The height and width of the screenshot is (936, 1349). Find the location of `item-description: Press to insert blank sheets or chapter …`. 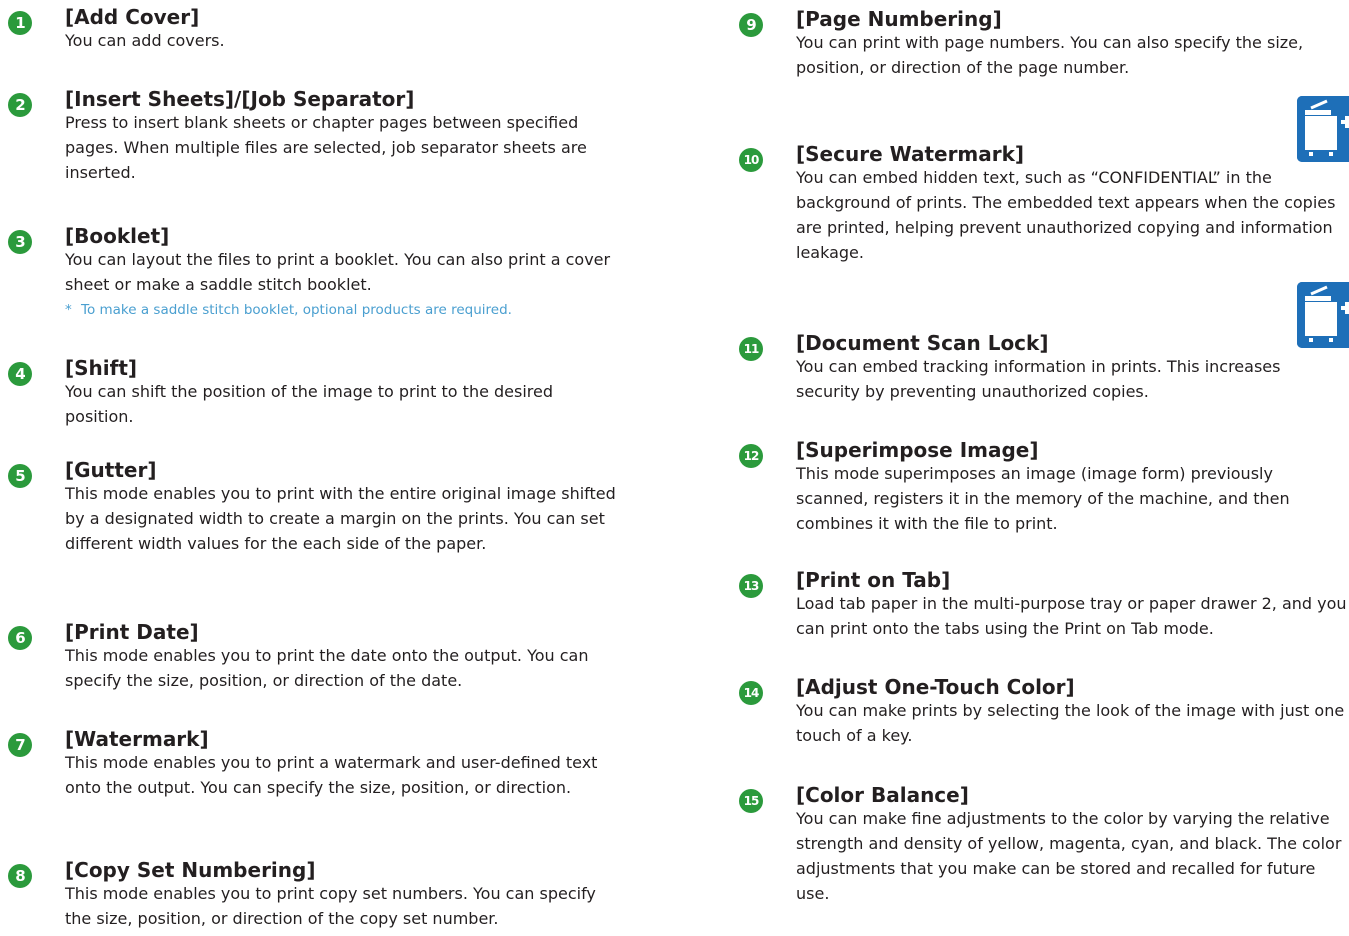

item-description: Press to insert blank sheets or chapter … is located at coordinates (326, 147).